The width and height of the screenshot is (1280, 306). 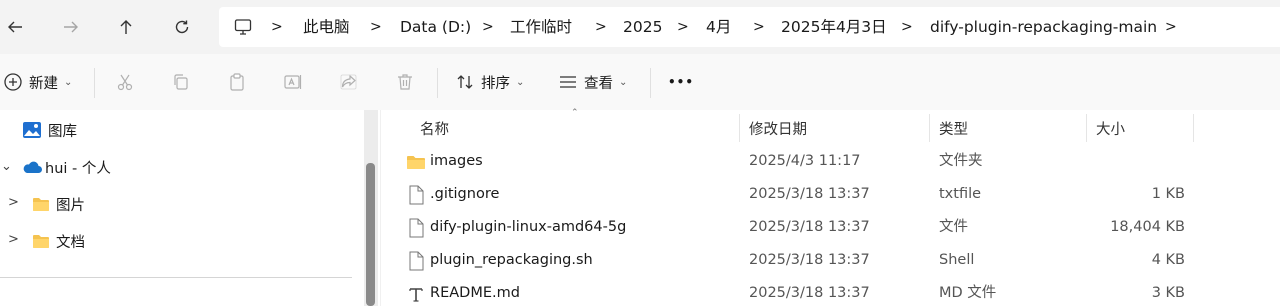 I want to click on more-options-button: •••, so click(x=681, y=82).